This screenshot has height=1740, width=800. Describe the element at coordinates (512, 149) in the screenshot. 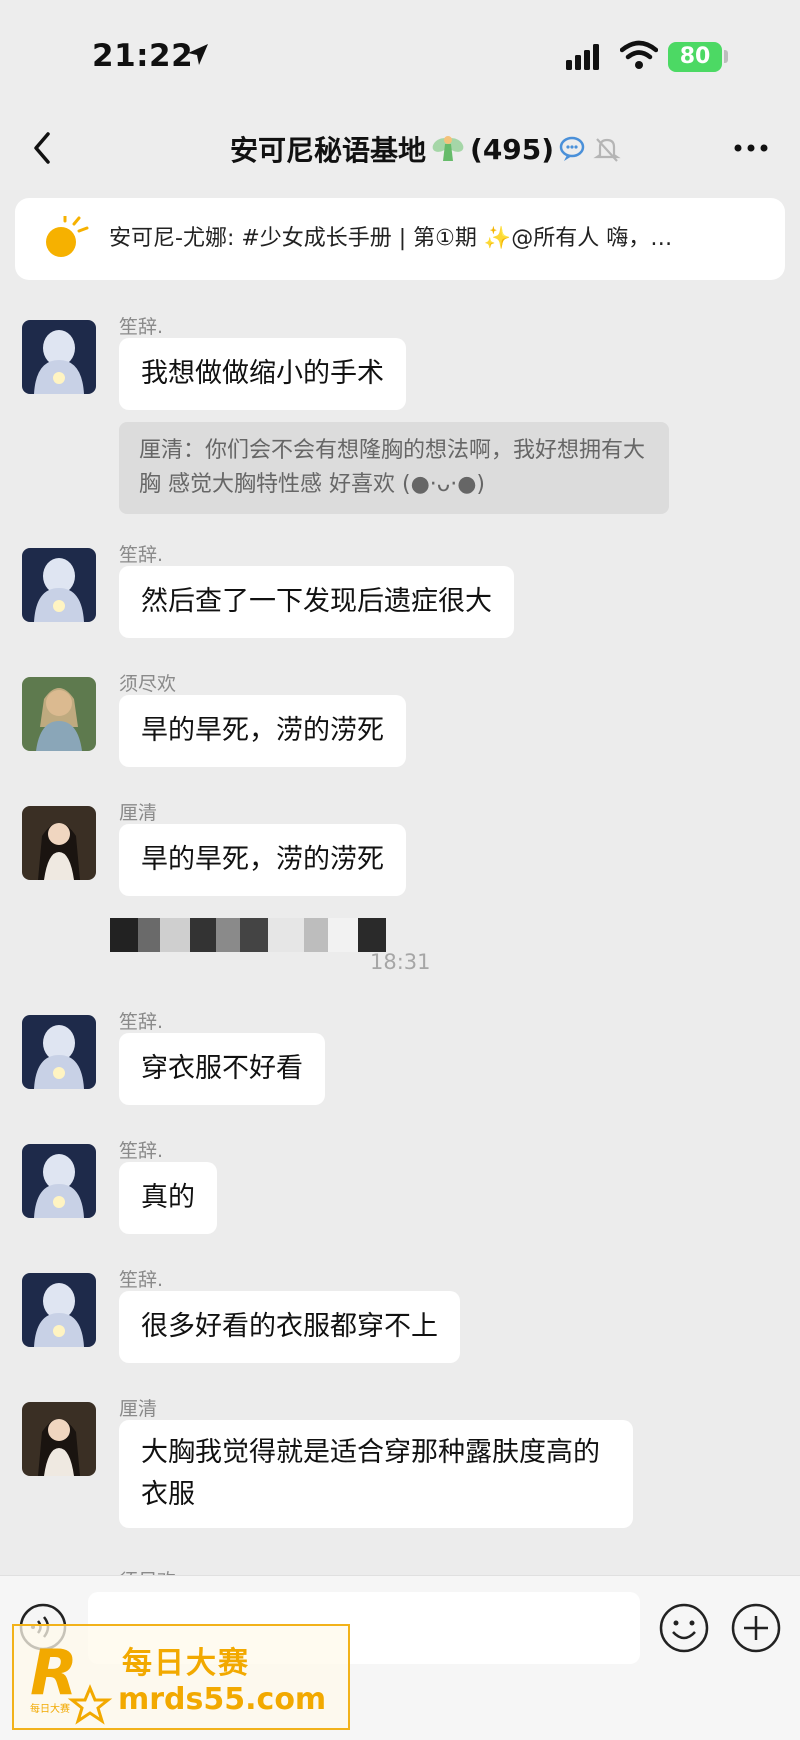

I see `member-count: (495)` at that location.